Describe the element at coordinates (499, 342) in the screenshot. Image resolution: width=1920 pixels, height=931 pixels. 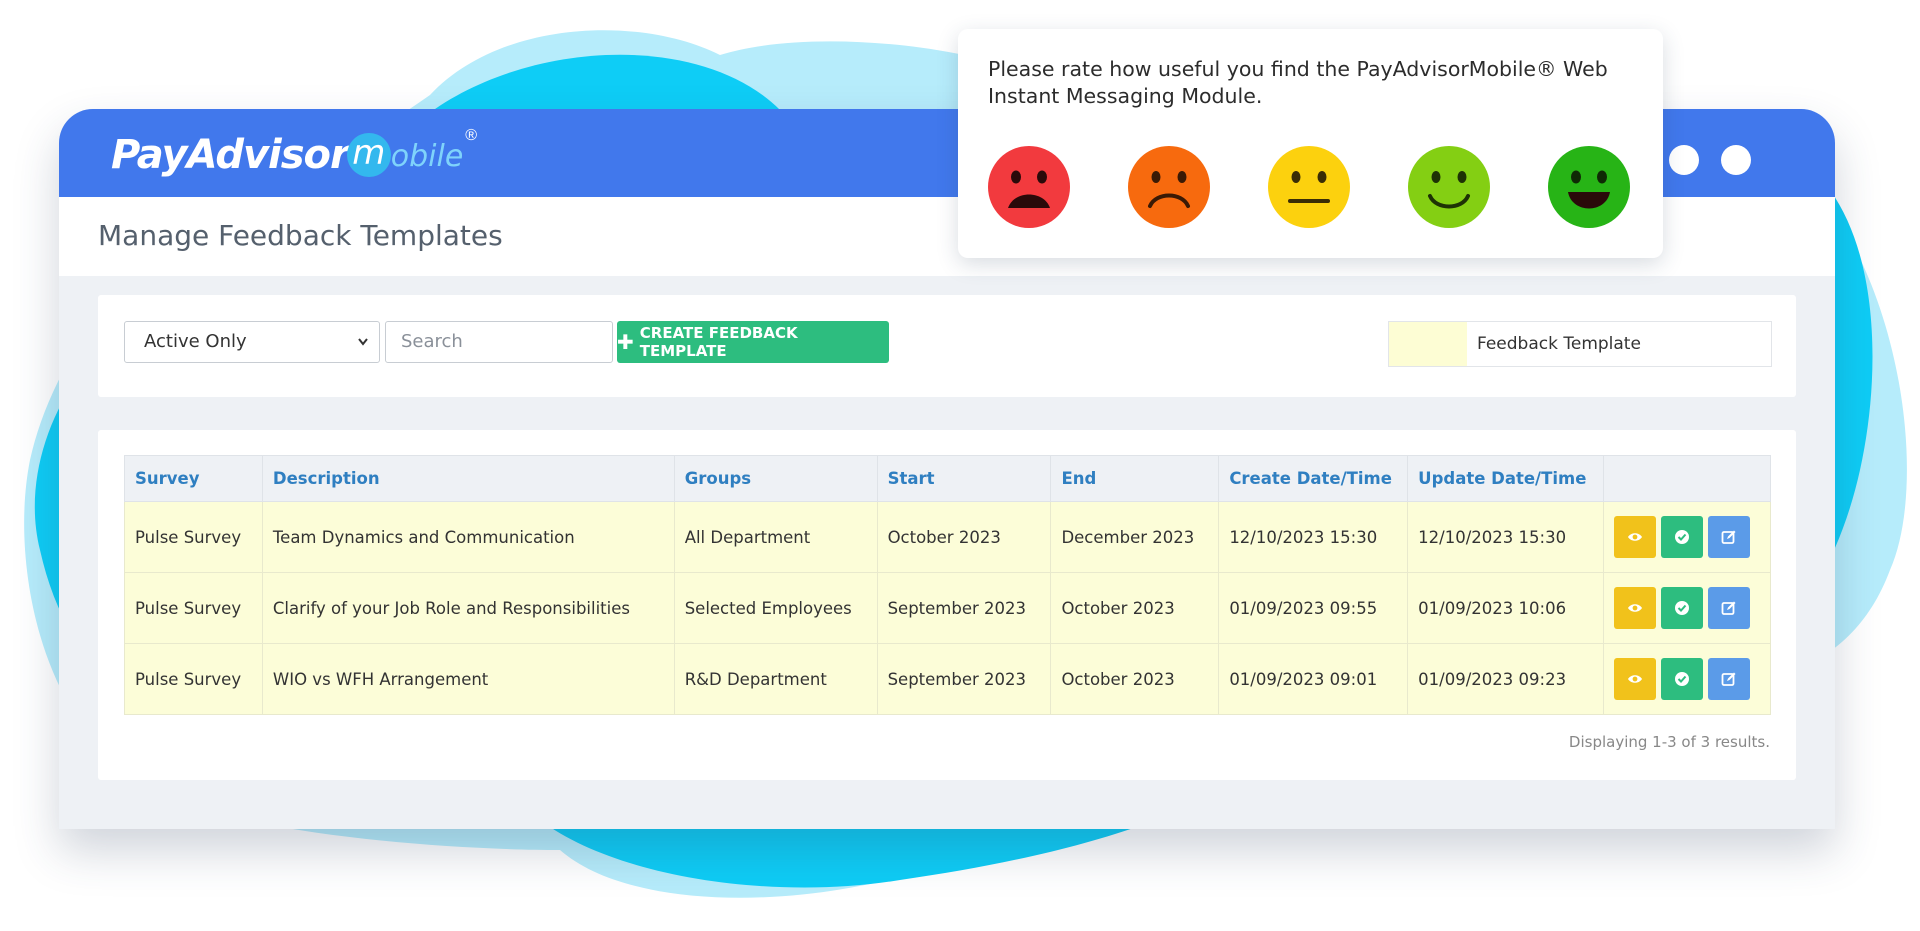
I see `search-input: Search` at that location.